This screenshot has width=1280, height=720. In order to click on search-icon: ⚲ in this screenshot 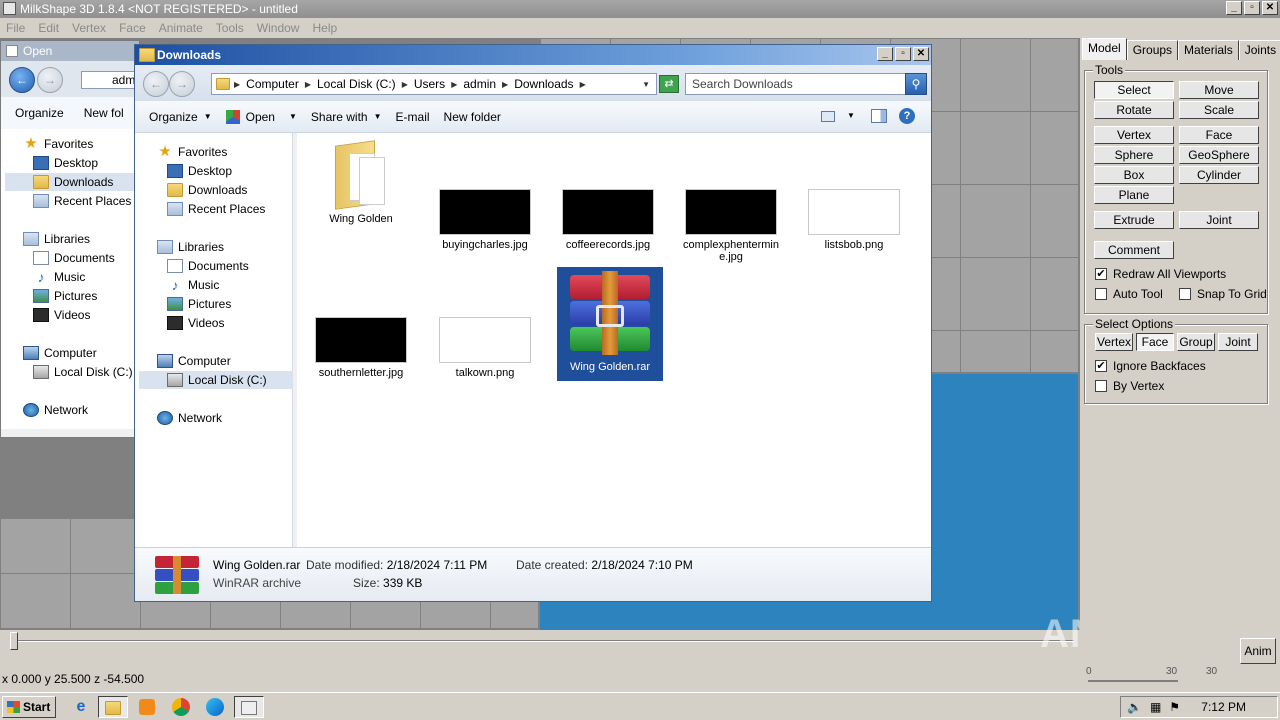, I will do `click(916, 84)`.